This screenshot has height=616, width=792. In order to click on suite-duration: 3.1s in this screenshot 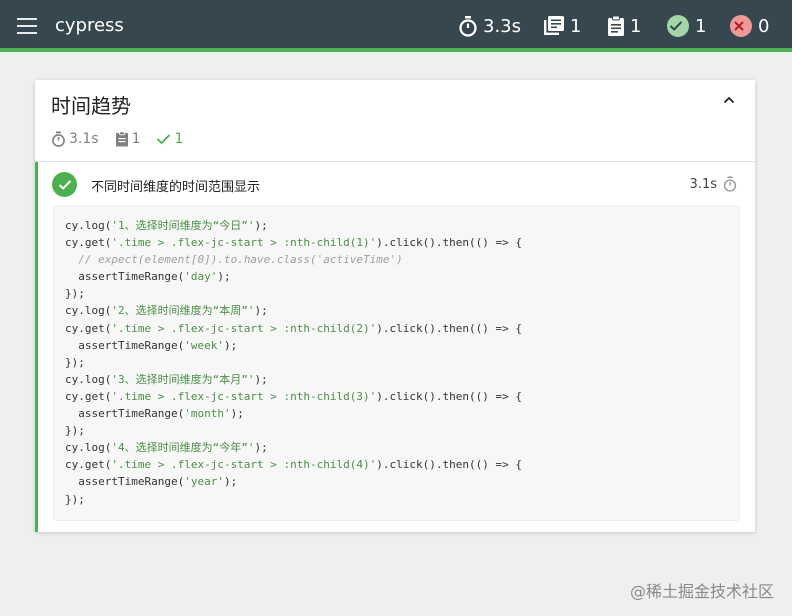, I will do `click(75, 139)`.